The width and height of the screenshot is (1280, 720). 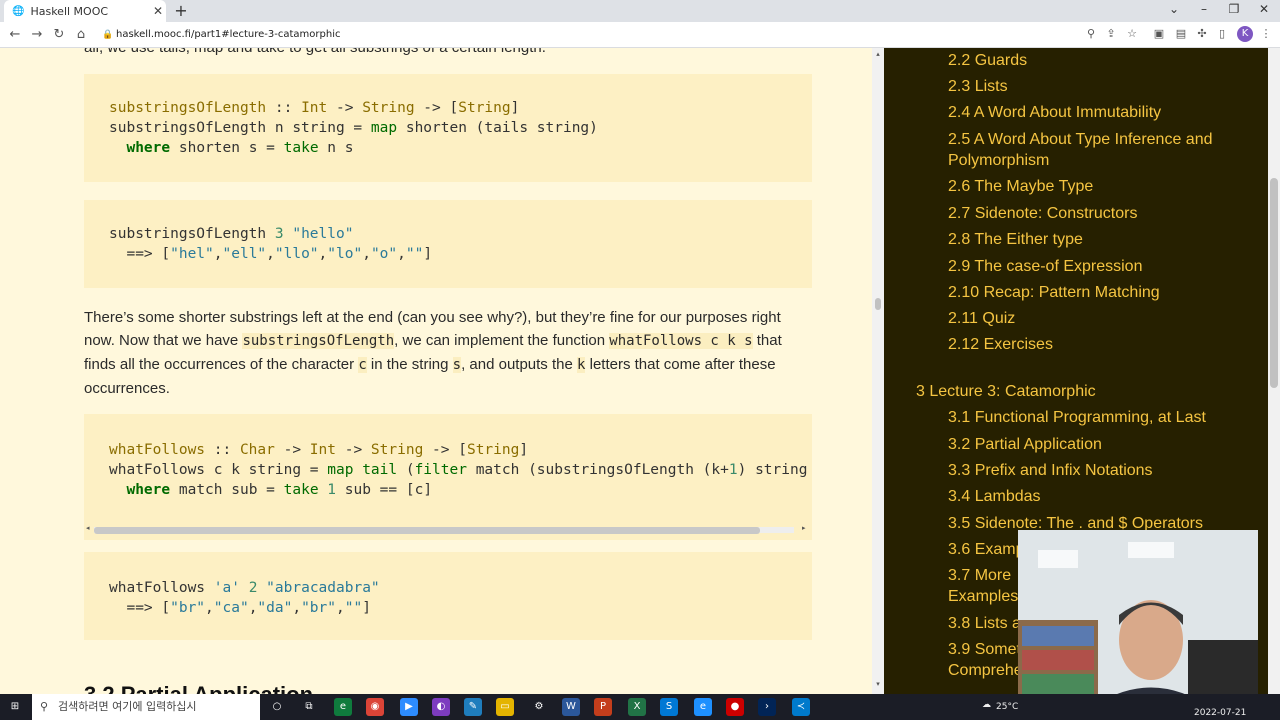 I want to click on store-icon: S, so click(x=669, y=707).